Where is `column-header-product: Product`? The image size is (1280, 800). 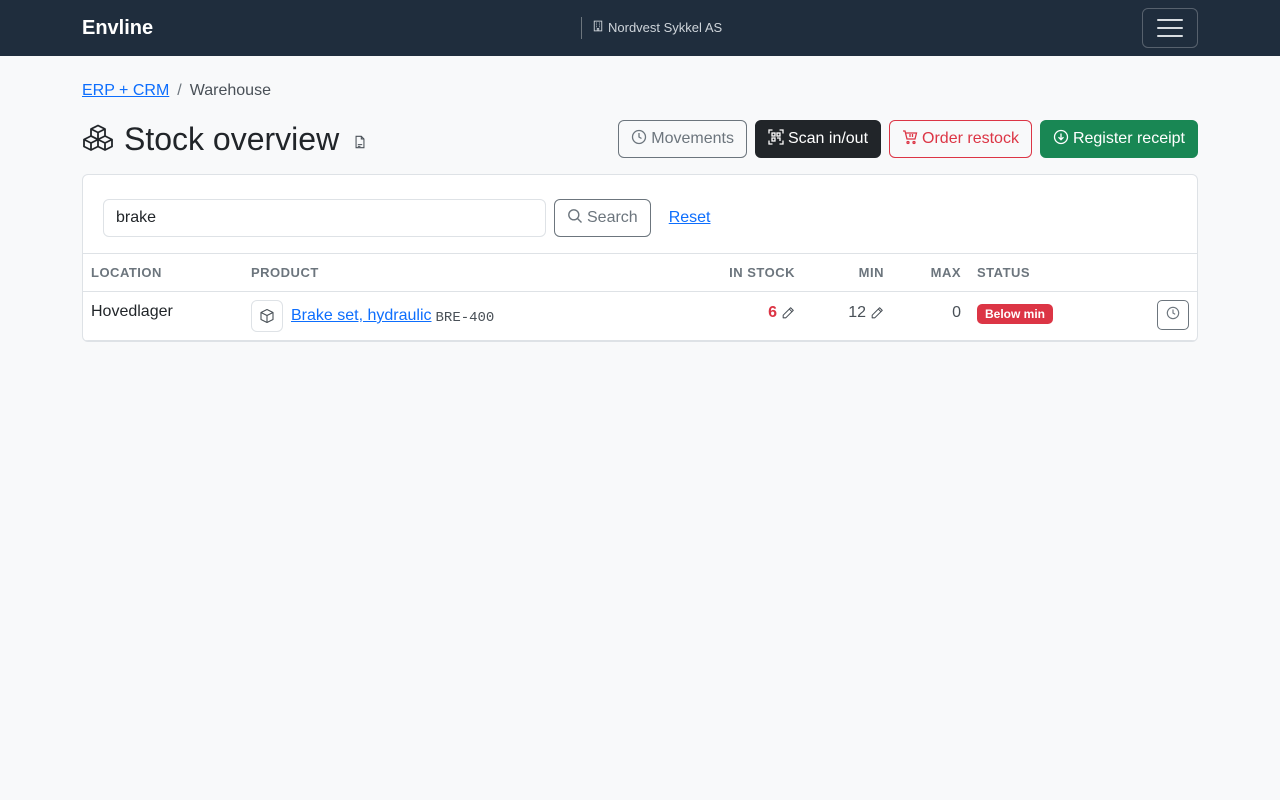
column-header-product: Product is located at coordinates (285, 273).